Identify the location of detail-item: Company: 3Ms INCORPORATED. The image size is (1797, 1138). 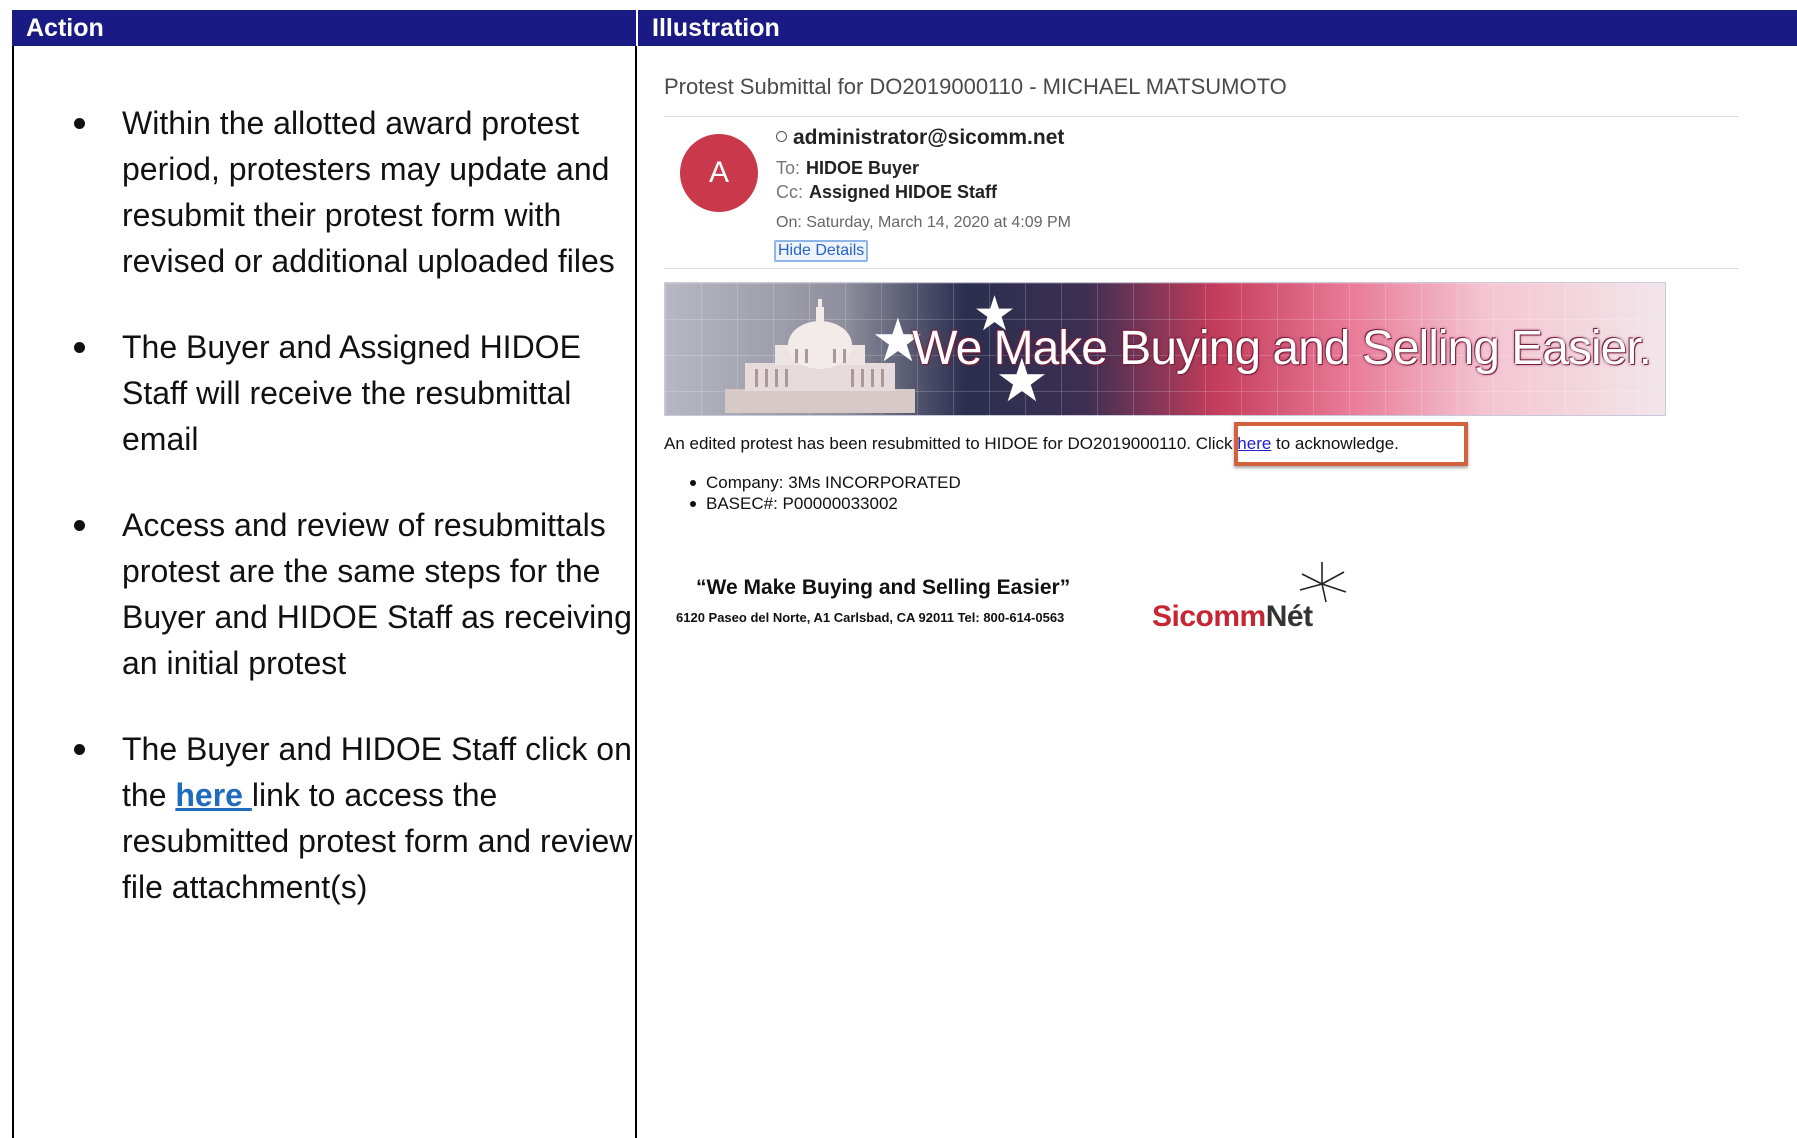
(824, 482).